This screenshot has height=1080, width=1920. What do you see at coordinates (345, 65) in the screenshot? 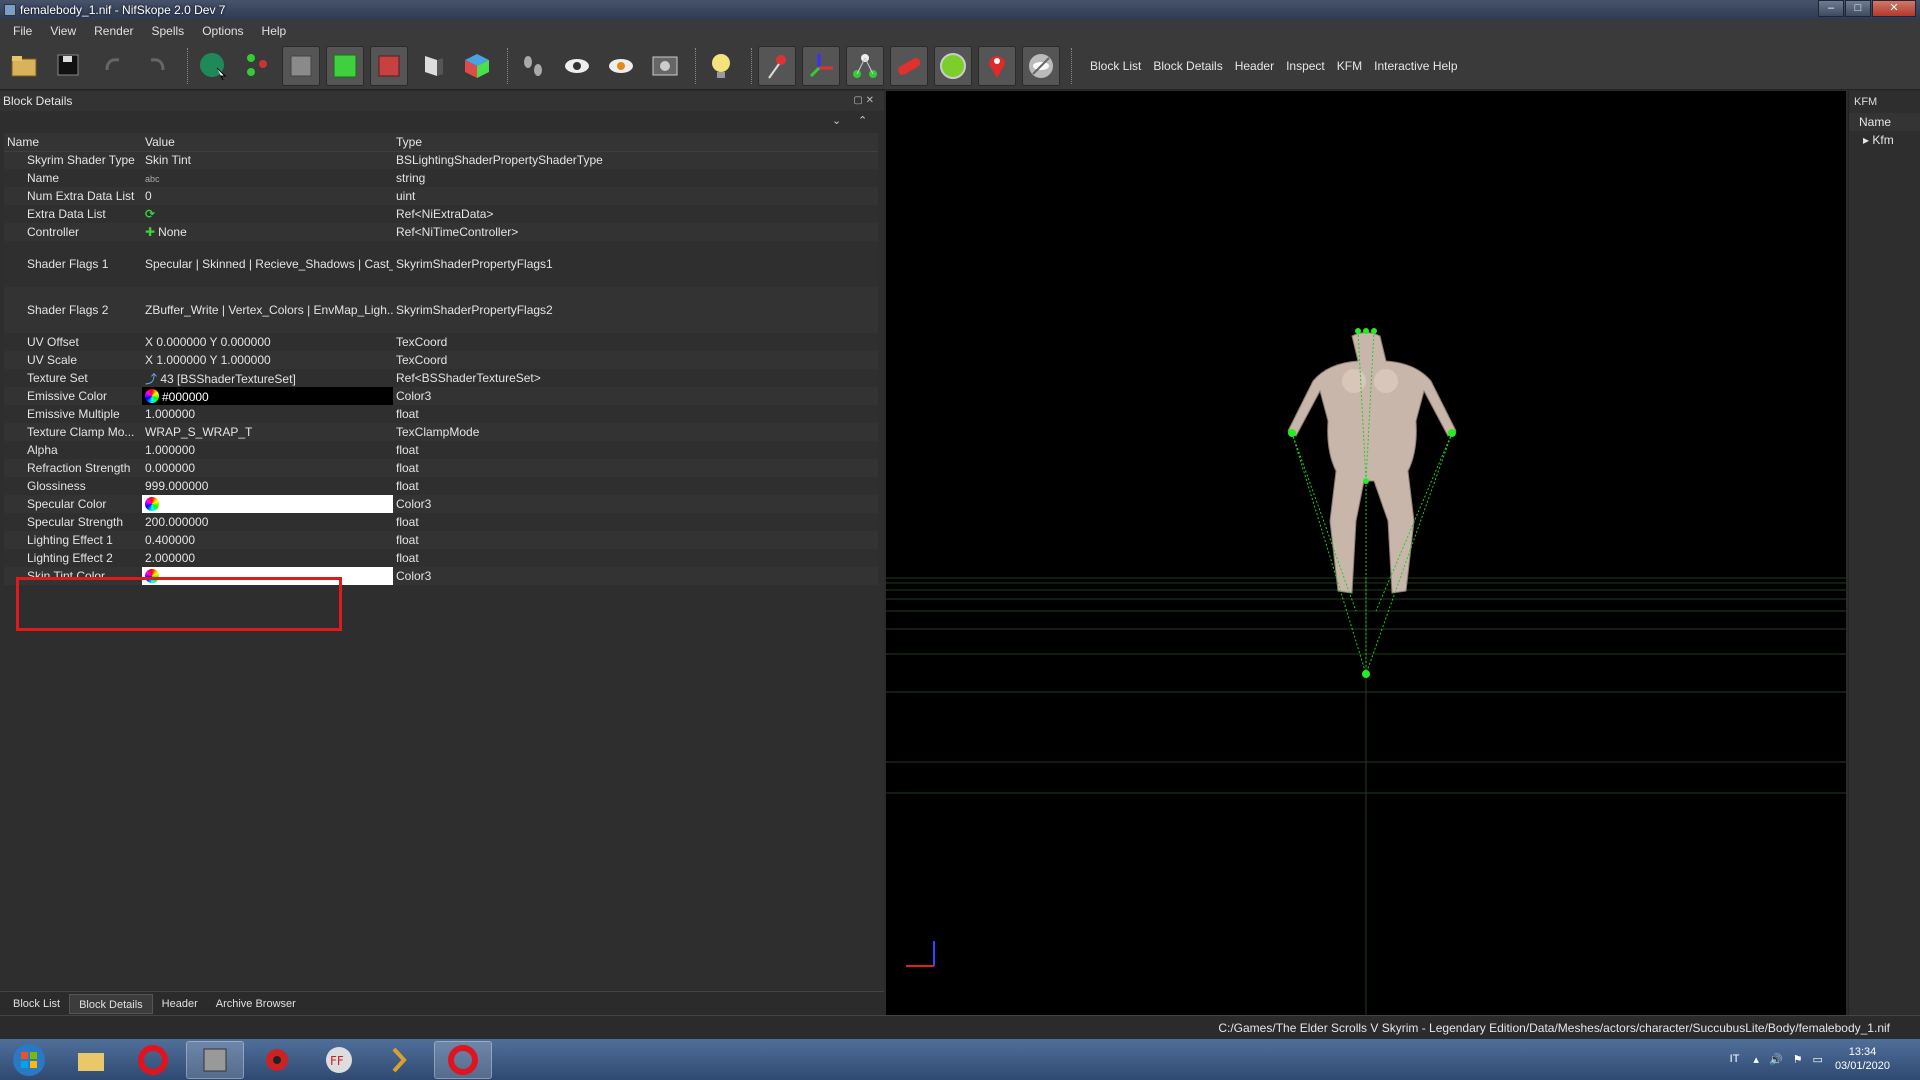
I see `view-top-button` at bounding box center [345, 65].